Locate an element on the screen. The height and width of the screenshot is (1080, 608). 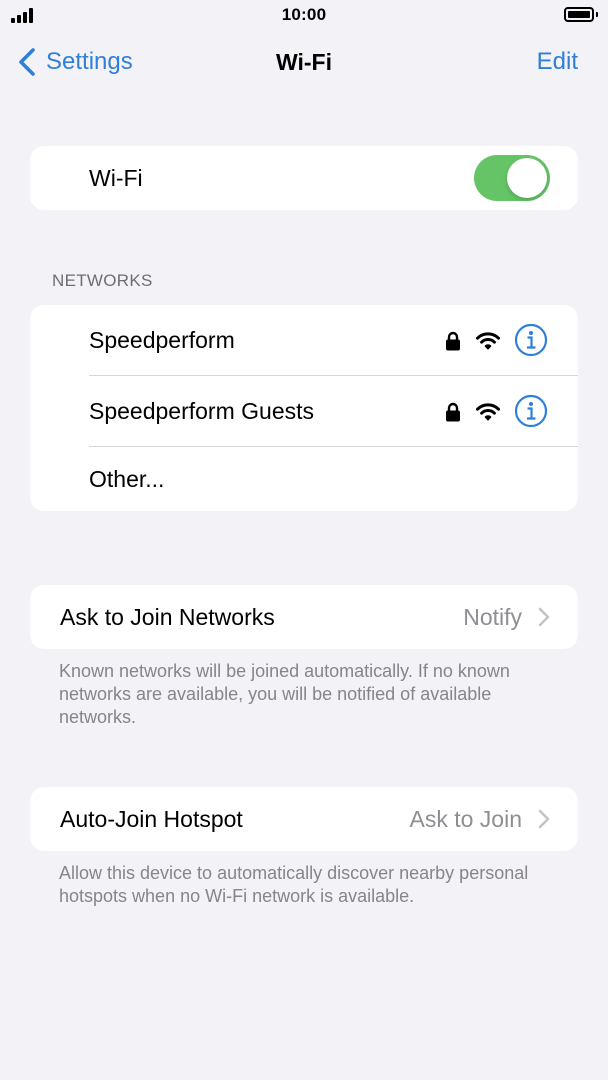
status-bar: 10:00 is located at coordinates (304, 15).